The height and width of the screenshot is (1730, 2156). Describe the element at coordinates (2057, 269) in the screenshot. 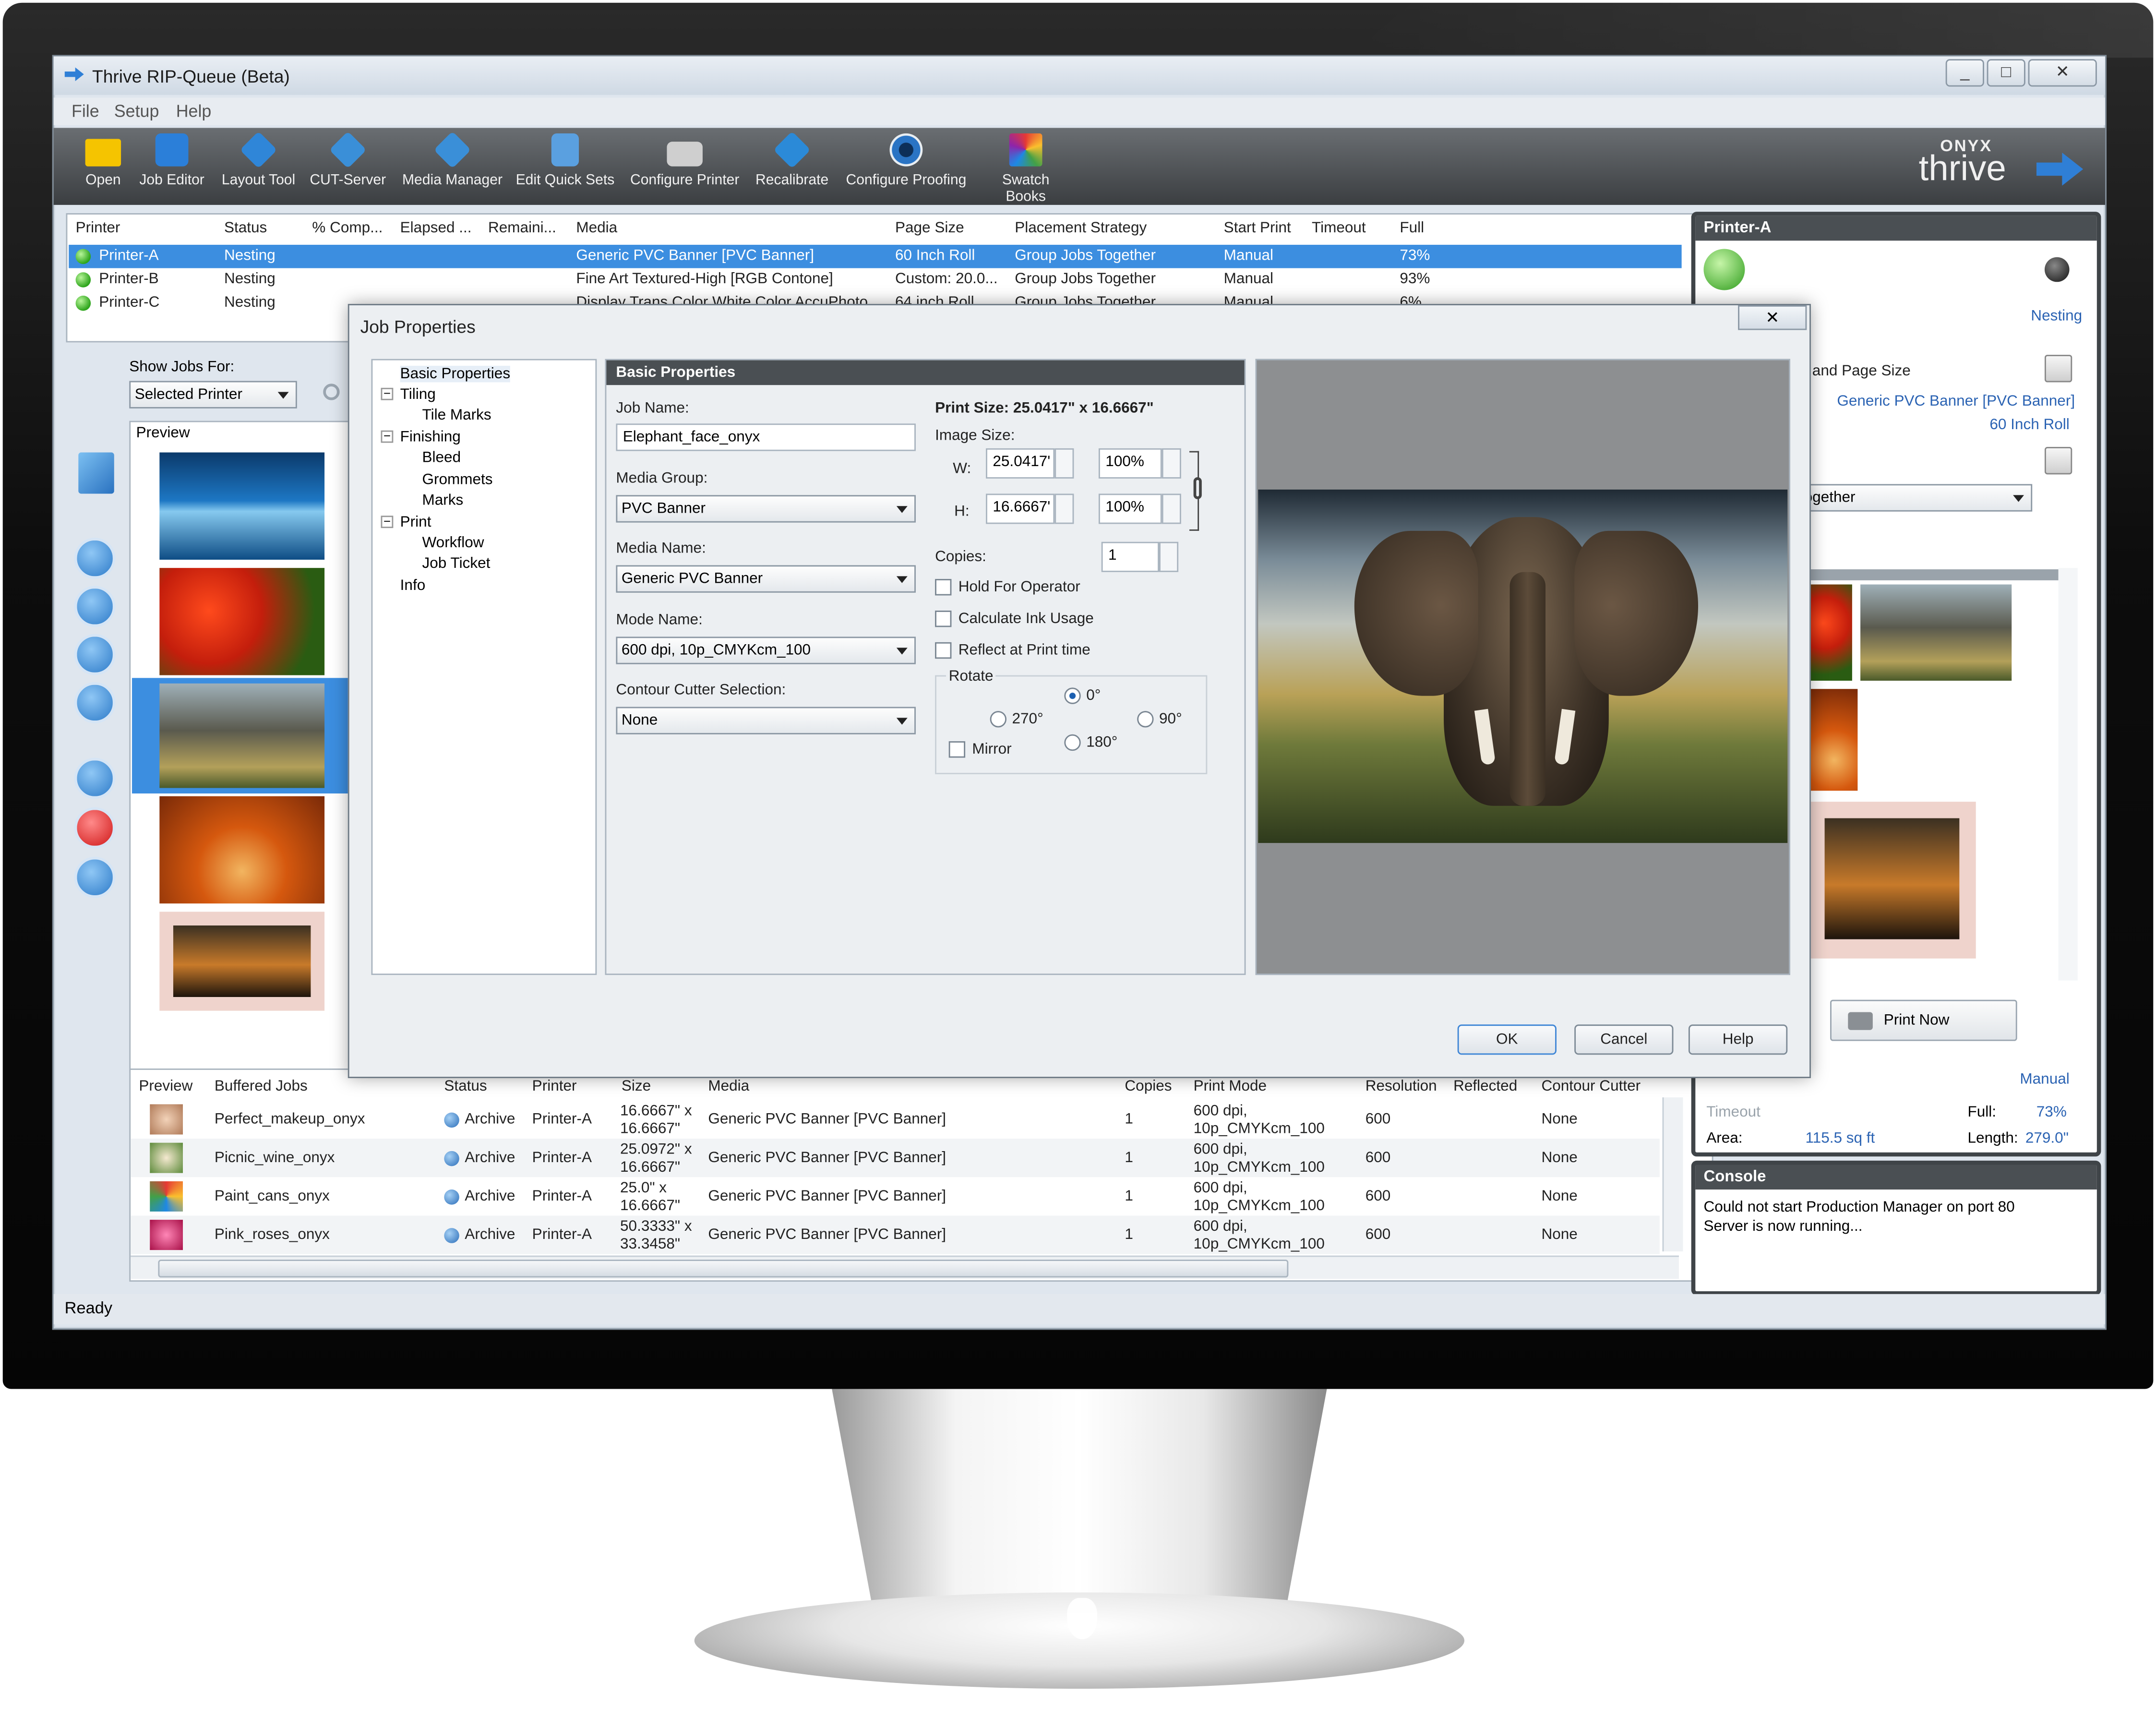

I see `settings-dial-icon` at that location.